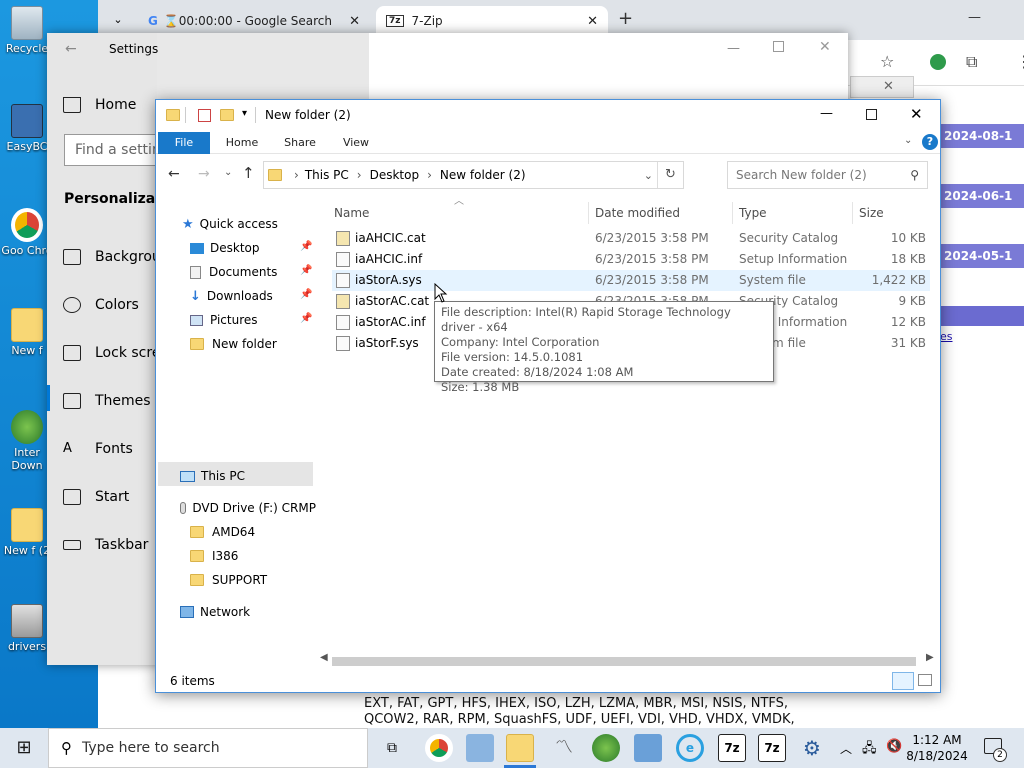 Image resolution: width=1024 pixels, height=768 pixels. Describe the element at coordinates (228, 172) in the screenshot. I see `recent-locations-icon: ⌄` at that location.